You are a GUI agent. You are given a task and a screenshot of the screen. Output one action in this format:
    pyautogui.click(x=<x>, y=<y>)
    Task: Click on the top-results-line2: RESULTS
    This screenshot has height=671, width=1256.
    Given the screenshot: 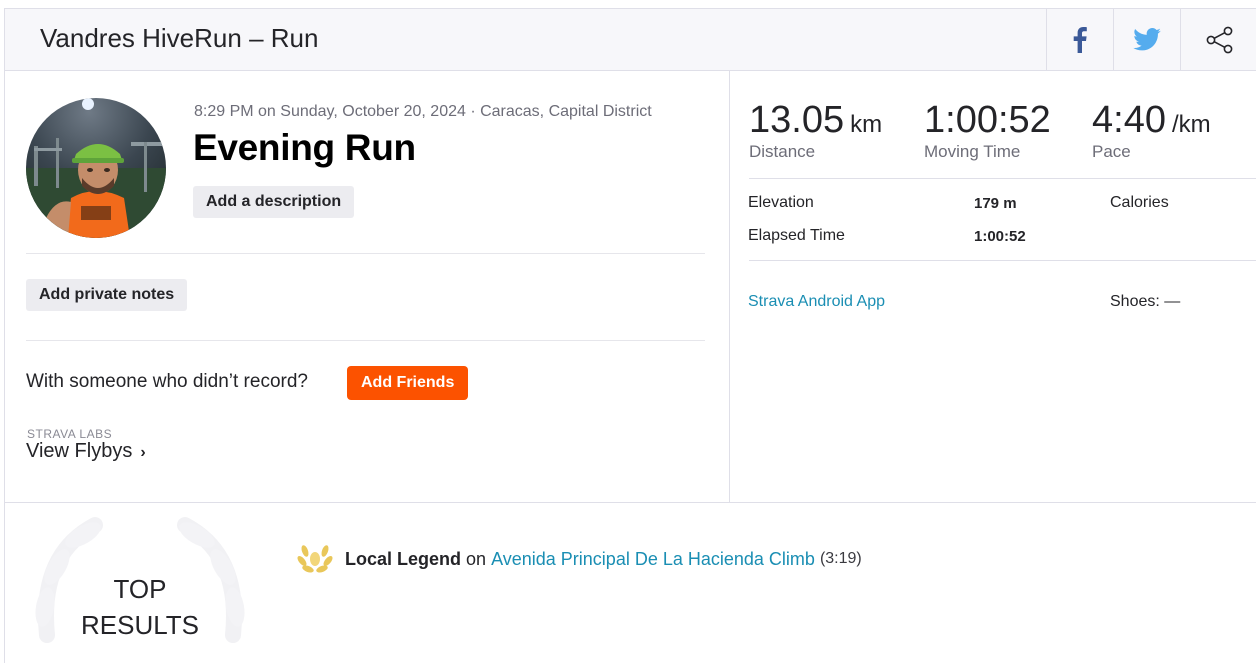 What is the action you would take?
    pyautogui.click(x=140, y=625)
    